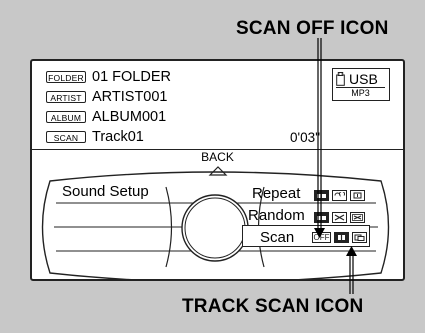 Image resolution: width=425 pixels, height=333 pixels. What do you see at coordinates (321, 217) in the screenshot?
I see `random-off-icon` at bounding box center [321, 217].